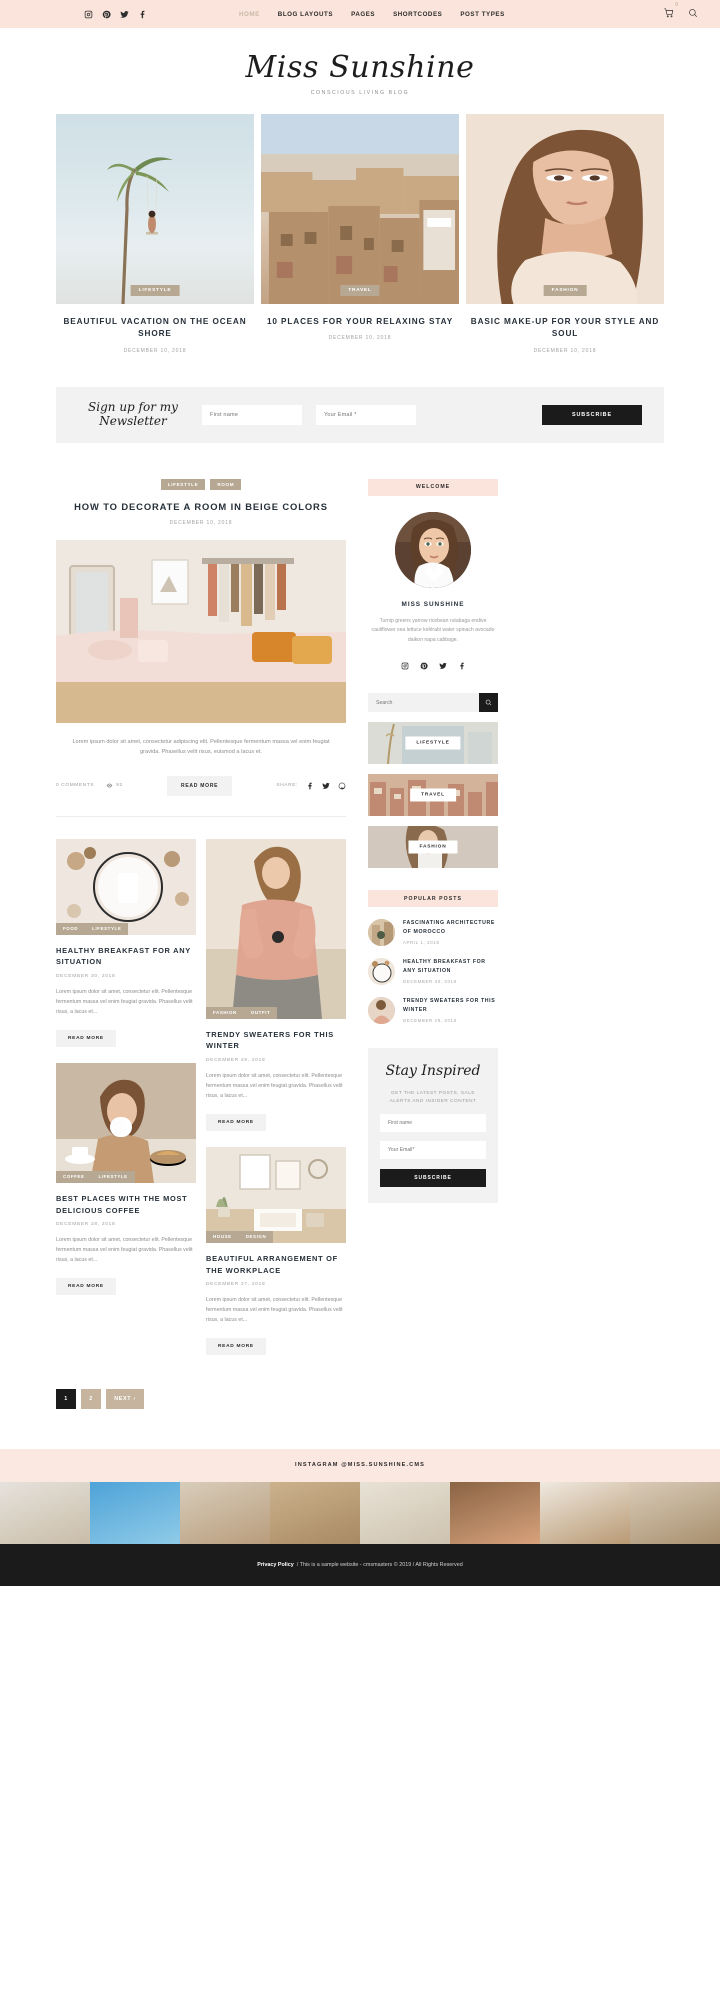  What do you see at coordinates (276, 1265) in the screenshot?
I see `post-card-title: BEAUTIFUL ARRANGEMENT OF THE WORKPLACE` at bounding box center [276, 1265].